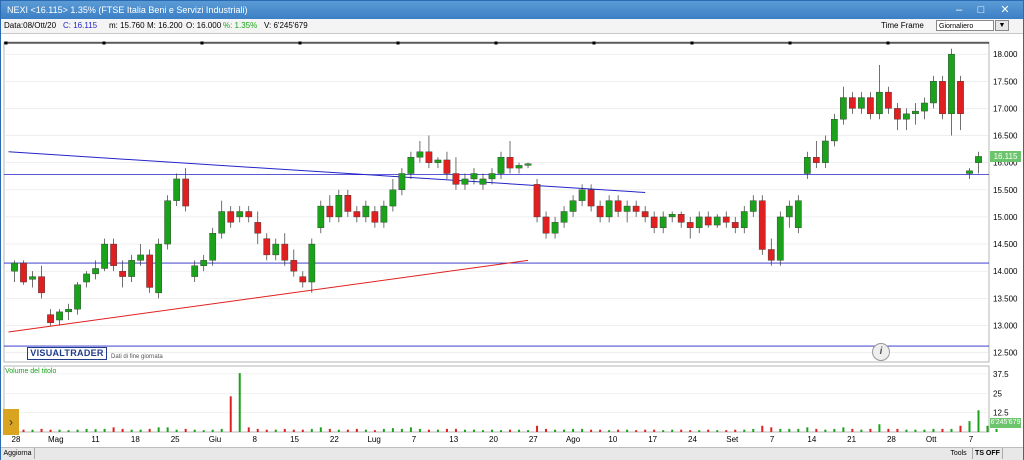  I want to click on price-tick-label: 17.000, so click(1005, 108).